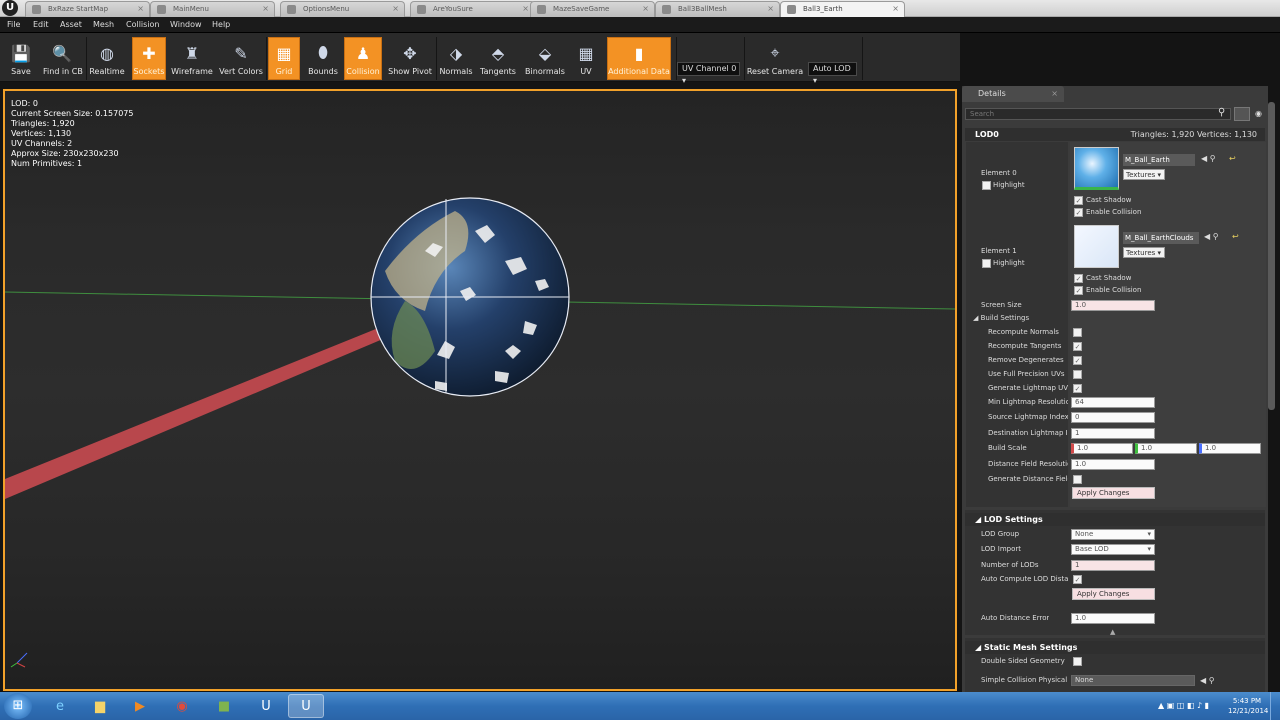  What do you see at coordinates (1096, 168) in the screenshot?
I see `element0-material-thumbnail` at bounding box center [1096, 168].